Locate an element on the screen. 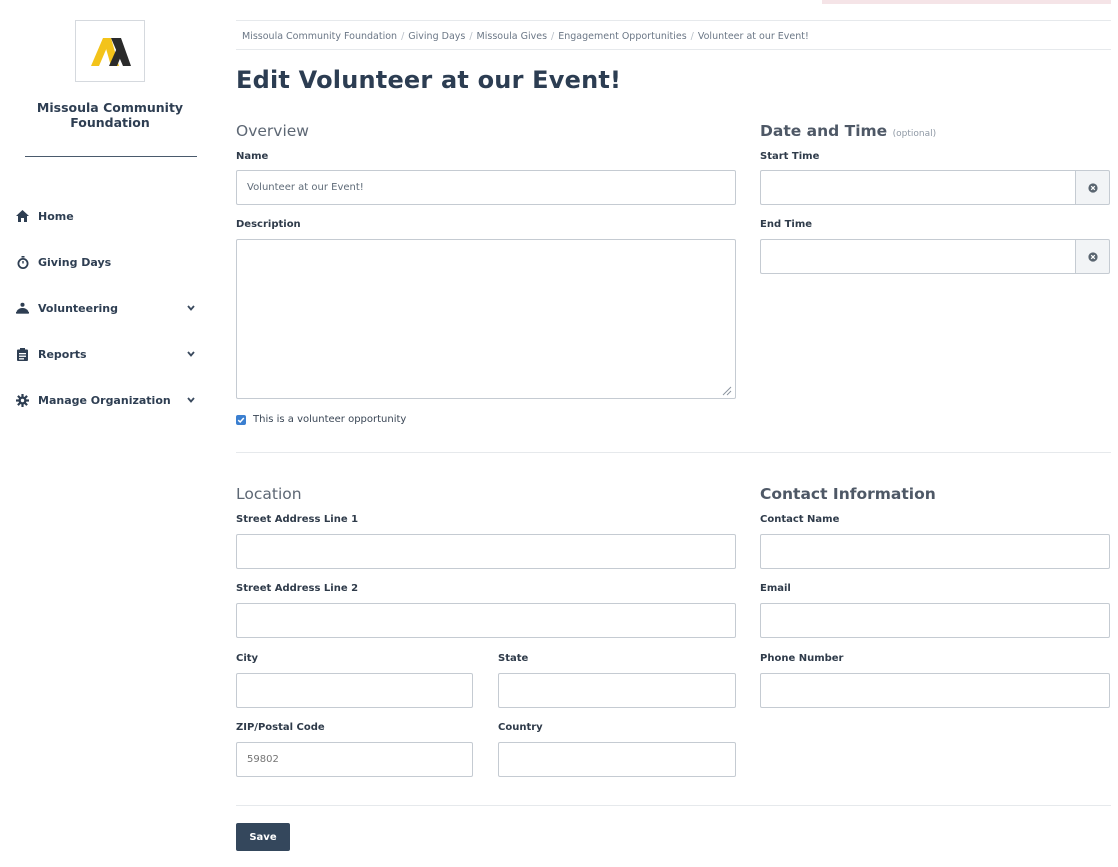 This screenshot has width=1118, height=867. breadcrumb-link-foundation: Missoula Community Foundation is located at coordinates (319, 36).